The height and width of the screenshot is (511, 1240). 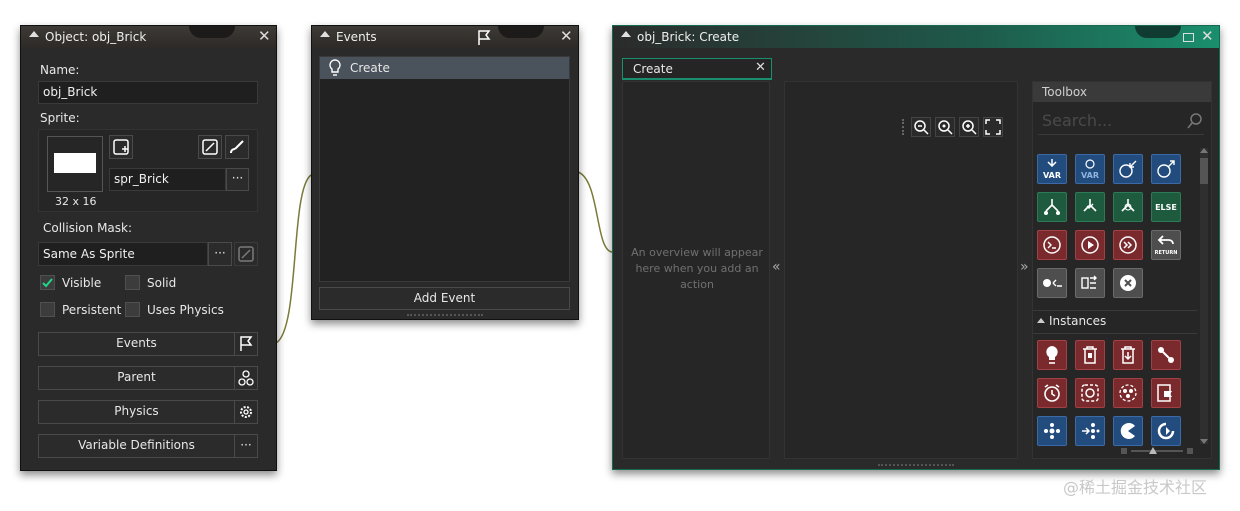 I want to click on collision-mask-edit-button, so click(x=246, y=254).